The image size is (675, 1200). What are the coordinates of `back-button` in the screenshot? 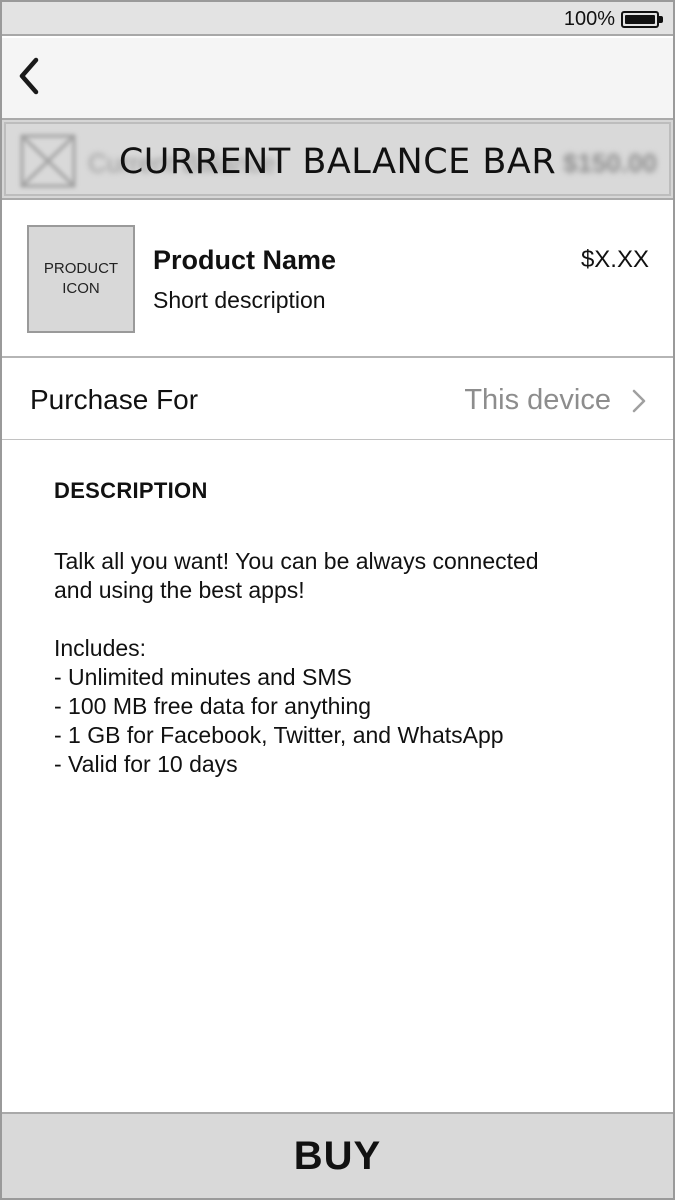 It's located at (30, 76).